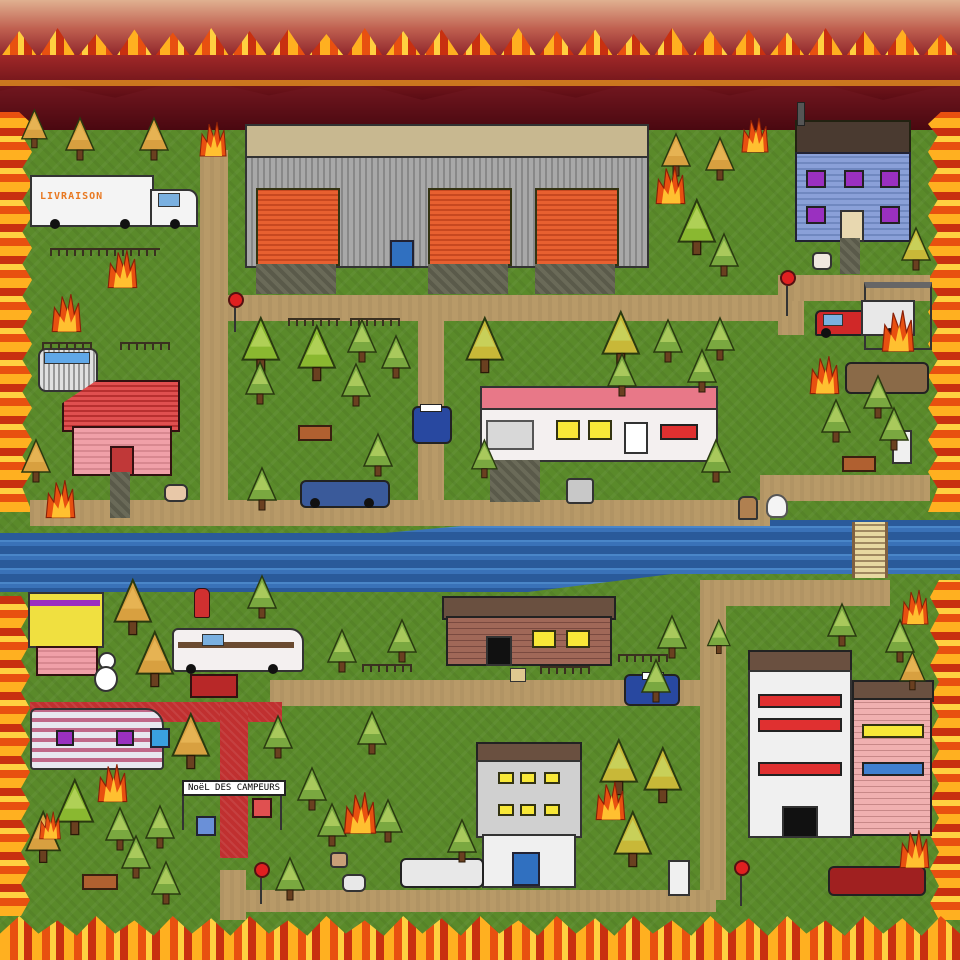 Image resolution: width=960 pixels, height=960 pixels. Describe the element at coordinates (68, 370) in the screenshot. I see `pool` at that location.